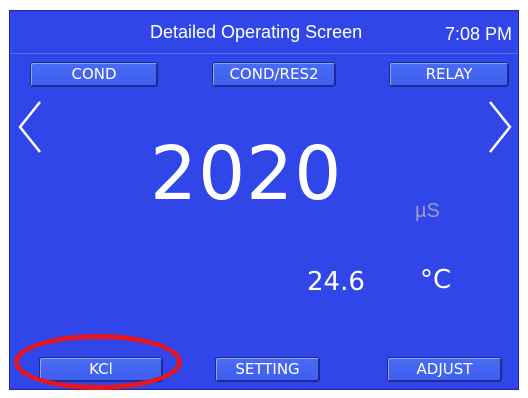 This screenshot has width=528, height=398. What do you see at coordinates (94, 74) in the screenshot?
I see `tab-cond: COND` at bounding box center [94, 74].